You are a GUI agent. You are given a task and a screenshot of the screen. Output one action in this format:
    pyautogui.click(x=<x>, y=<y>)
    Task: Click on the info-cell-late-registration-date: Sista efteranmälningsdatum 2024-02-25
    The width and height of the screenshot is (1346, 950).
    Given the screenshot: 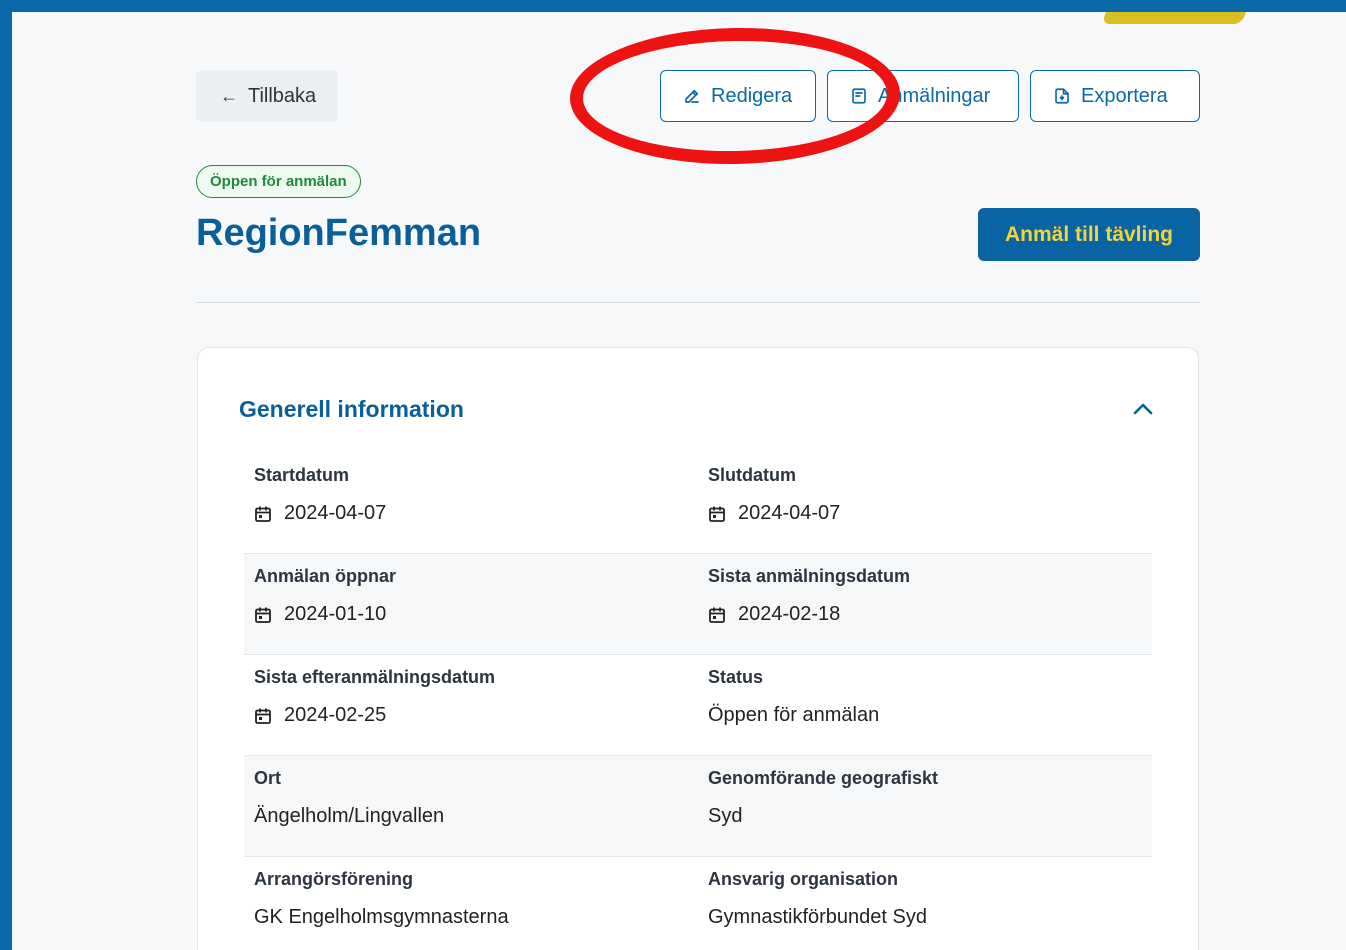 What is the action you would take?
    pyautogui.click(x=471, y=705)
    